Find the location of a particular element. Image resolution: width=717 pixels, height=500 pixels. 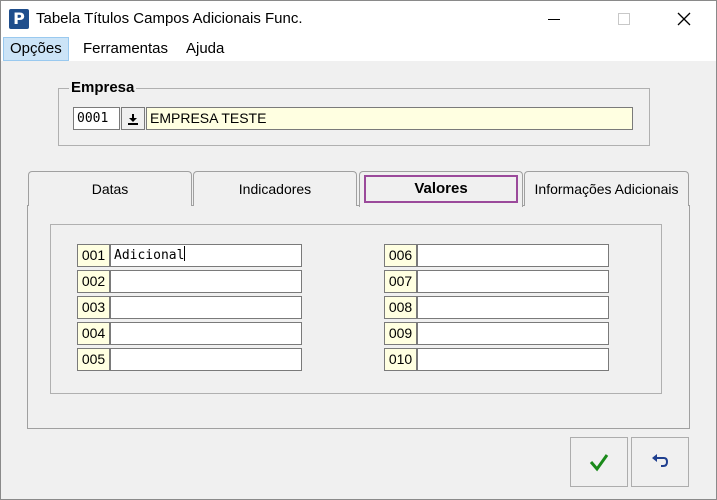

text-caret is located at coordinates (185, 253).